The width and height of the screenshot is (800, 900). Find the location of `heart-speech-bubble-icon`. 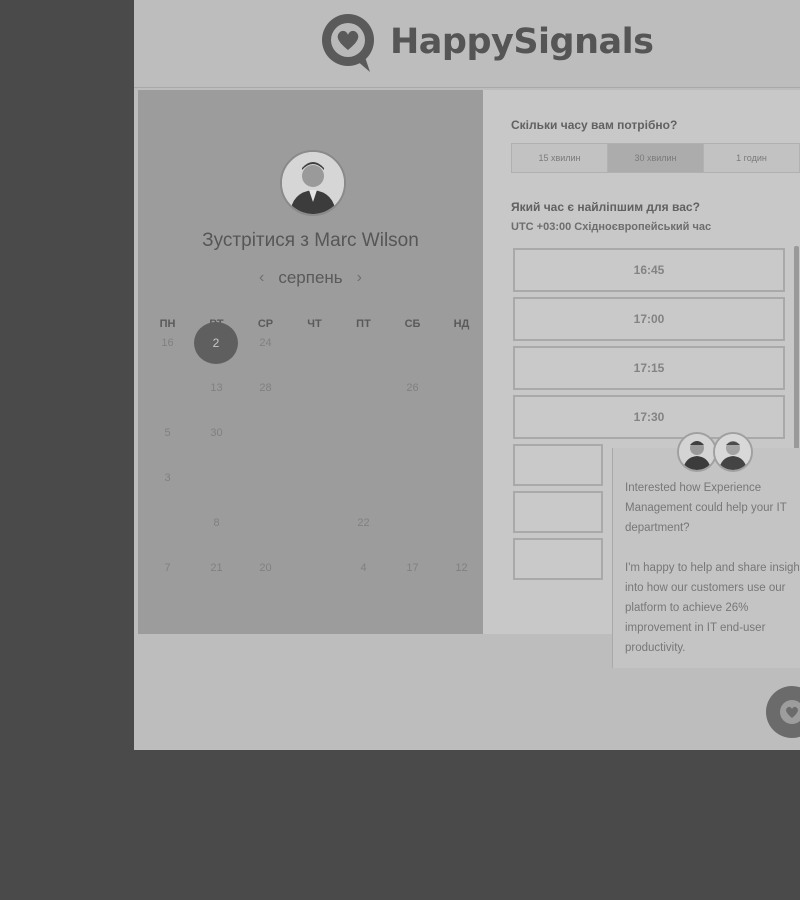

heart-speech-bubble-icon is located at coordinates (350, 42).